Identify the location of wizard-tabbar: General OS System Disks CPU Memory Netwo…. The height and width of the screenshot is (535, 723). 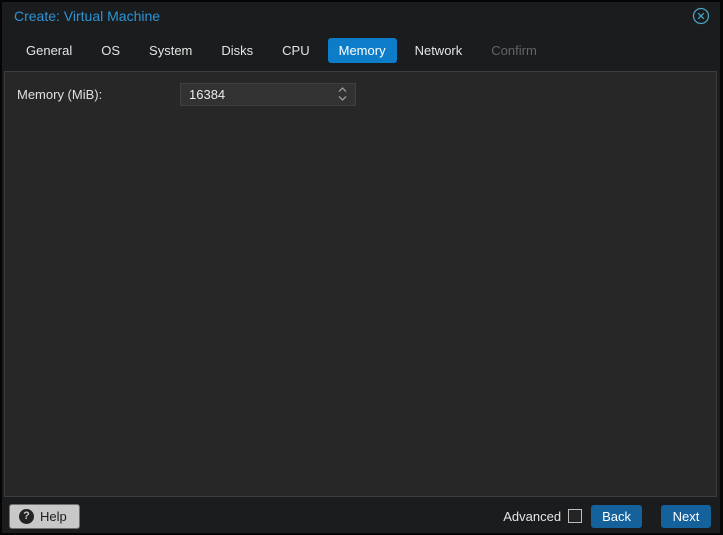
(361, 50).